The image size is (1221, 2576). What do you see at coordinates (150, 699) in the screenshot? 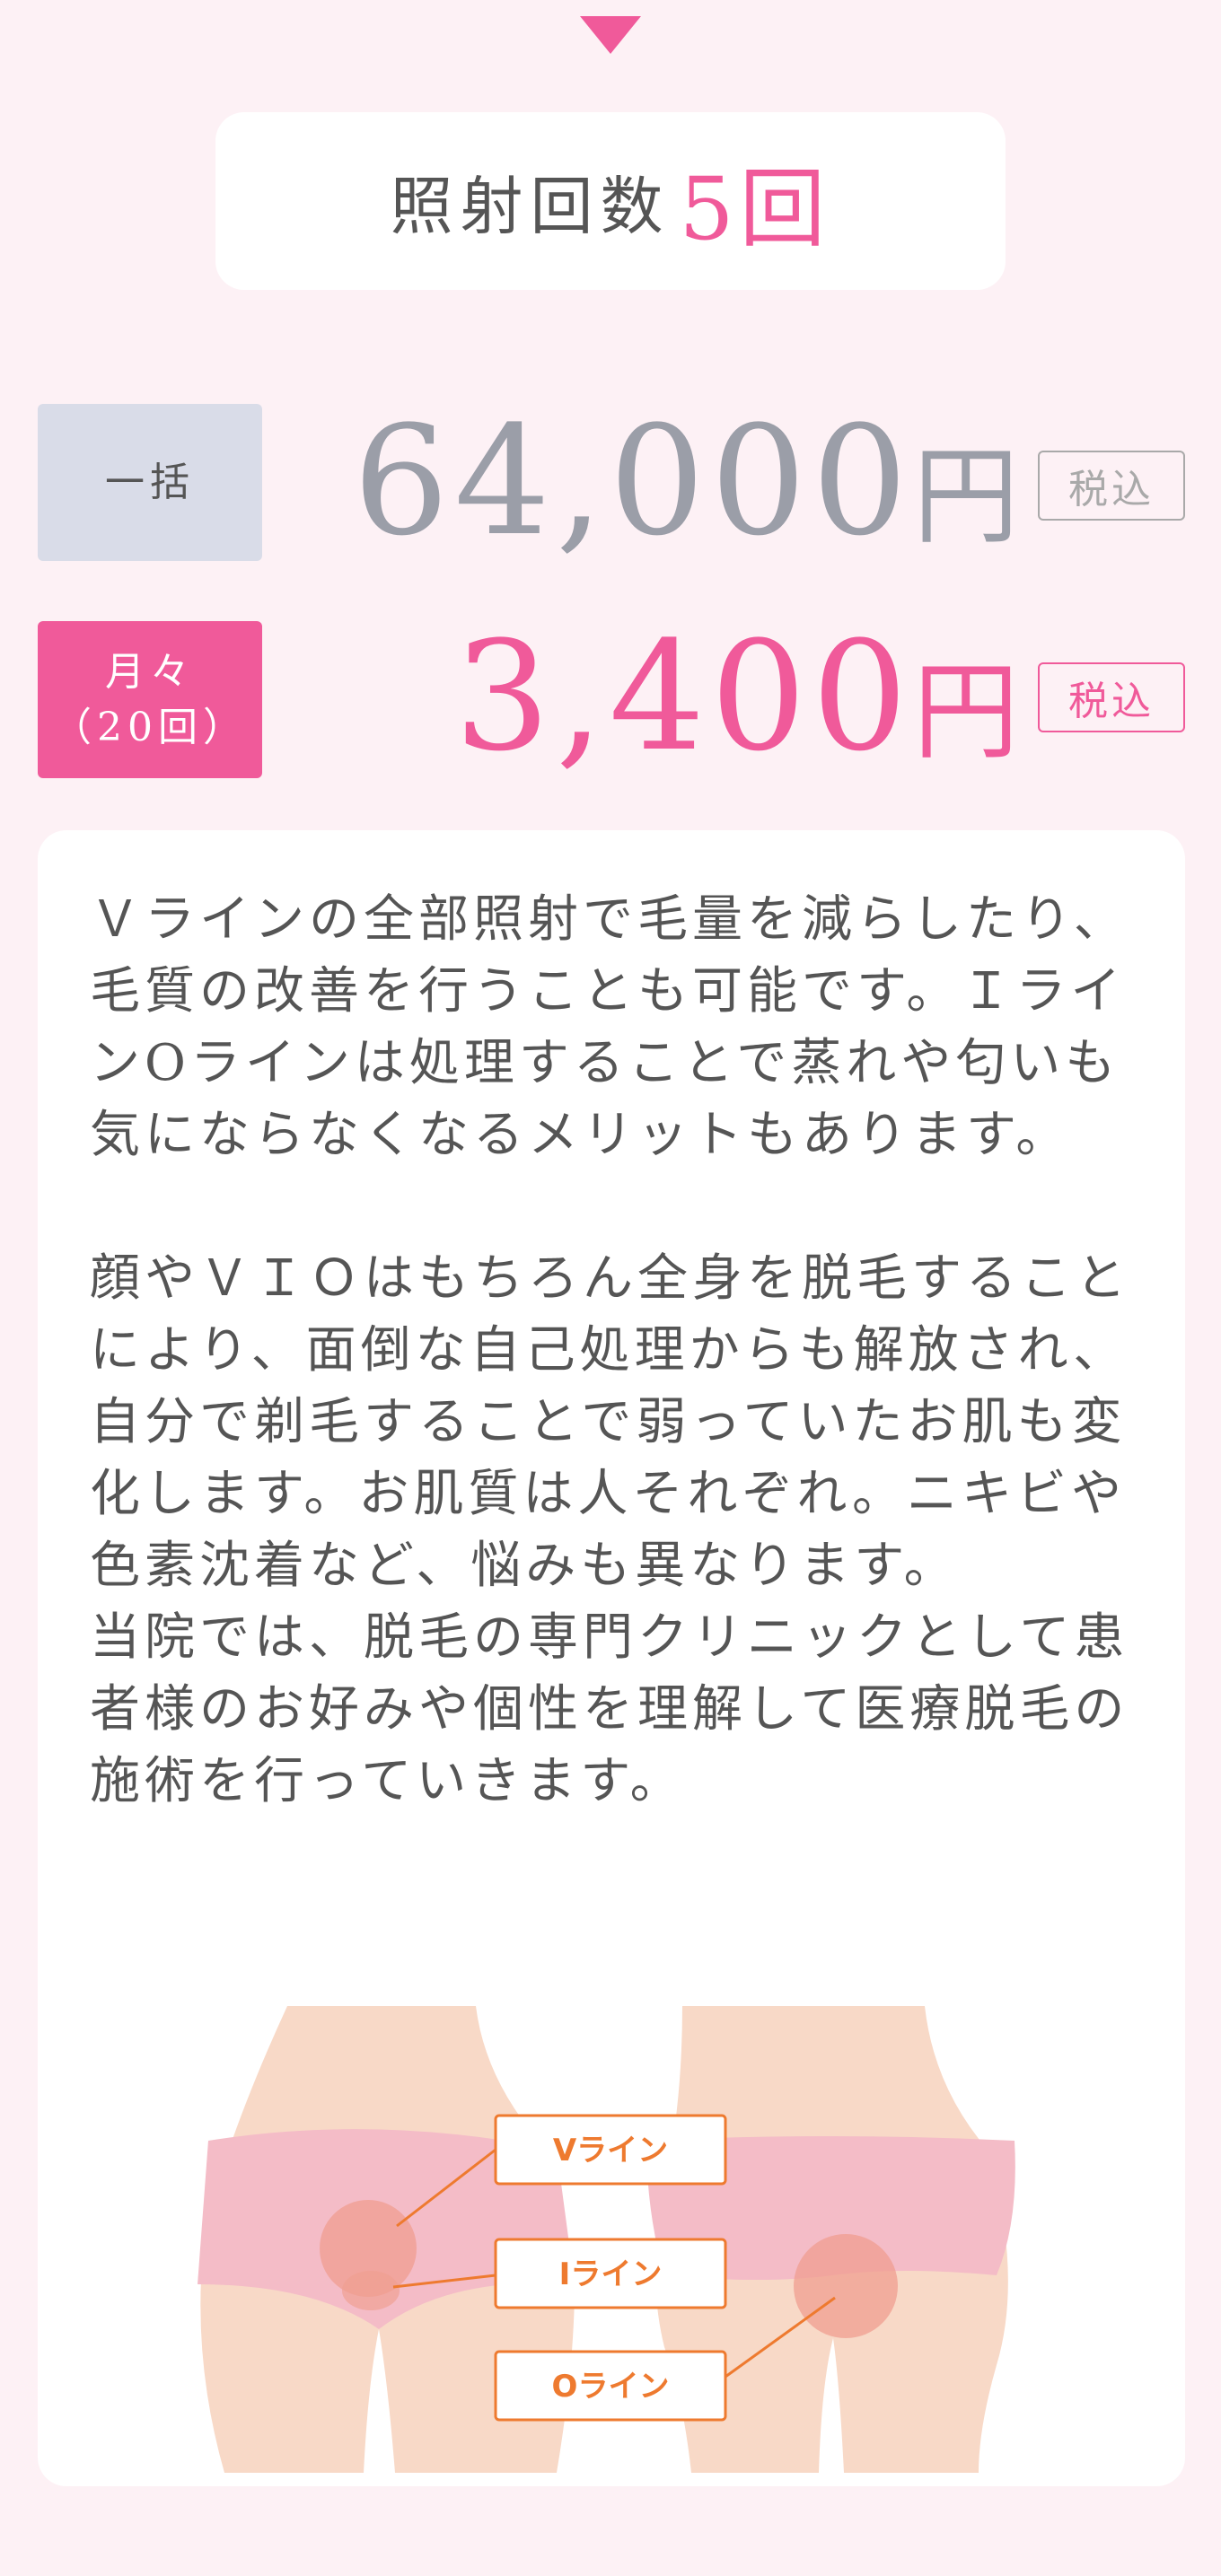
I see `monthly-label: 月々 （20回）` at bounding box center [150, 699].